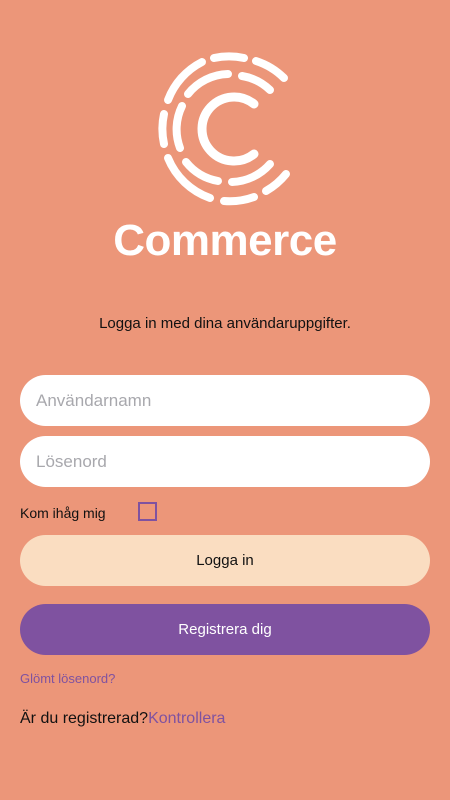 The height and width of the screenshot is (800, 450). I want to click on registered-prompt: Är du registrerad?Kontrollera, so click(122, 719).